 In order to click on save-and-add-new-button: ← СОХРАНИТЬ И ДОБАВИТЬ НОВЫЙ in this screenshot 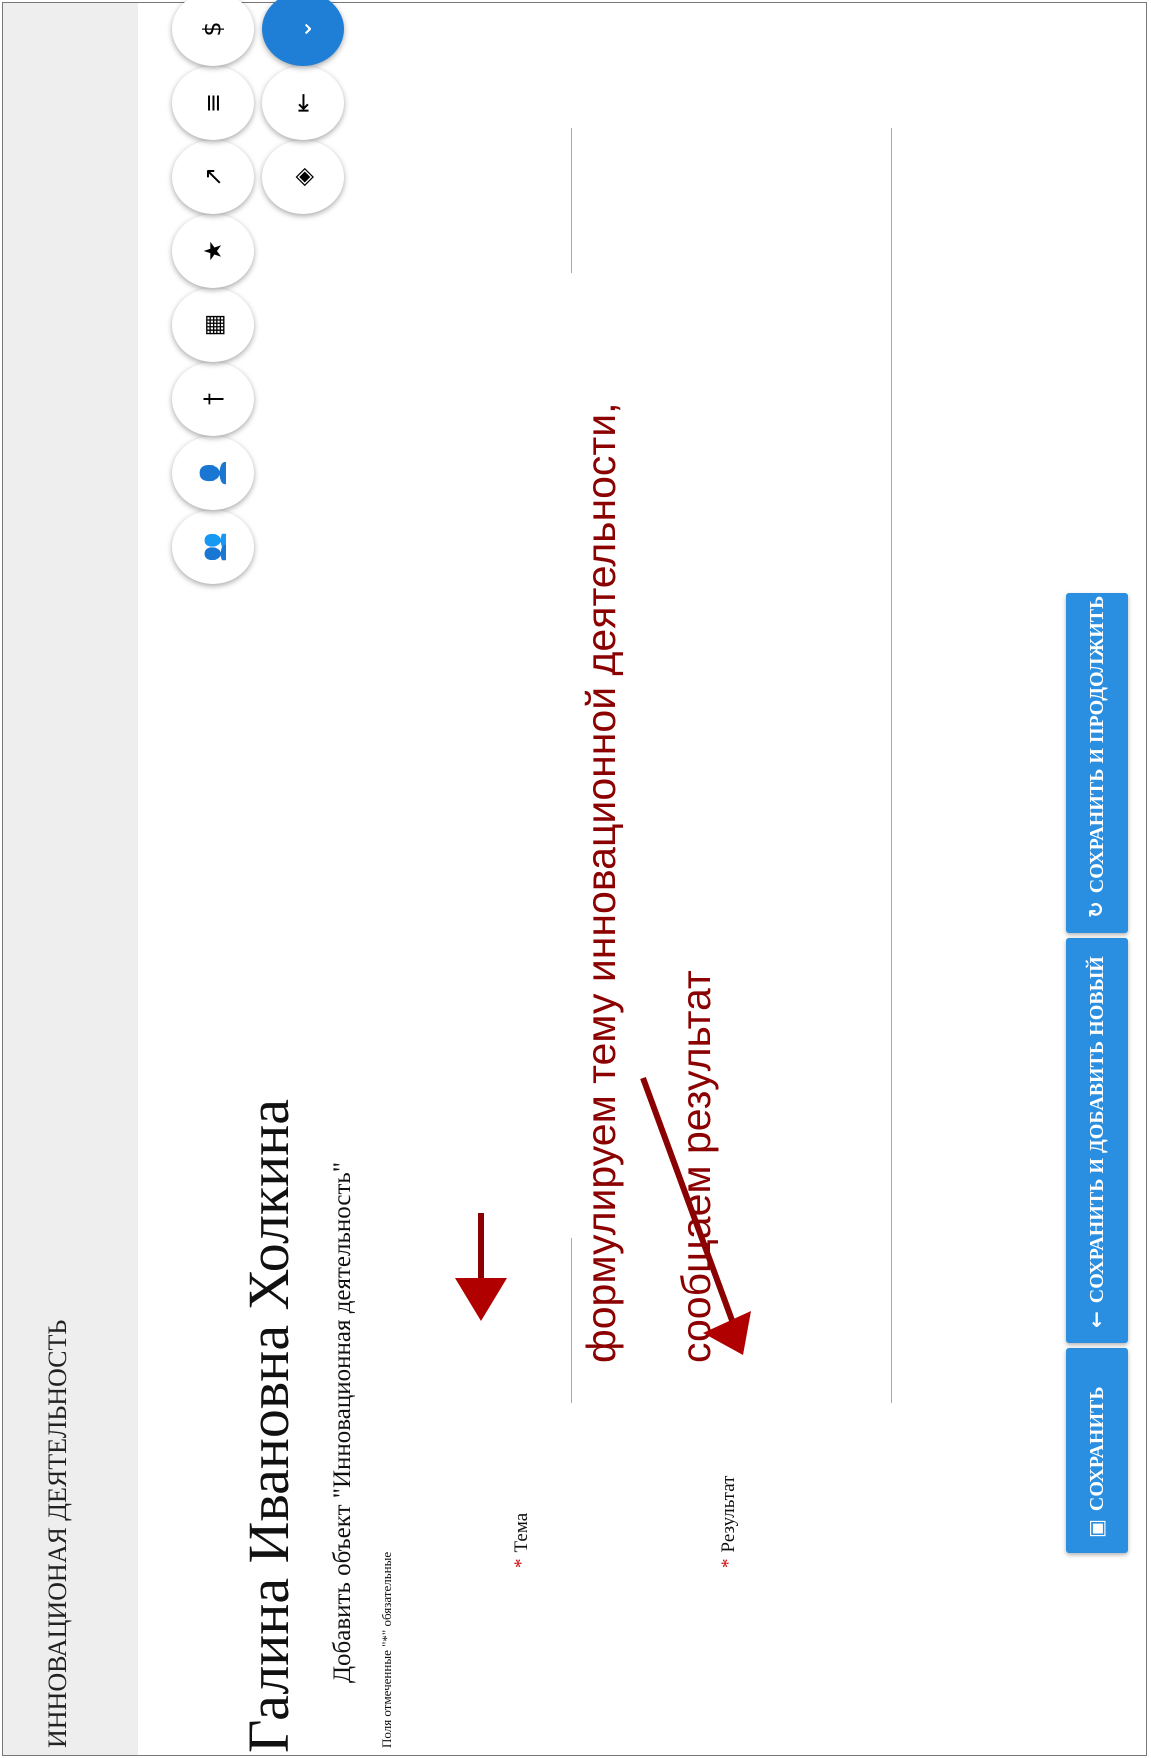, I will do `click(1097, 1140)`.